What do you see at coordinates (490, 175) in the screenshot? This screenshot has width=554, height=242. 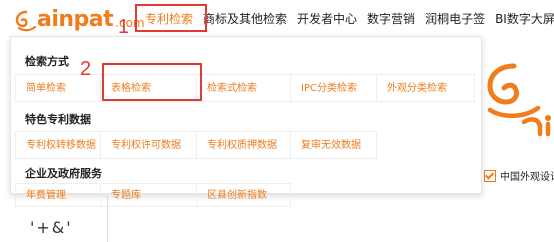 I see `checkbox-checked-icon` at bounding box center [490, 175].